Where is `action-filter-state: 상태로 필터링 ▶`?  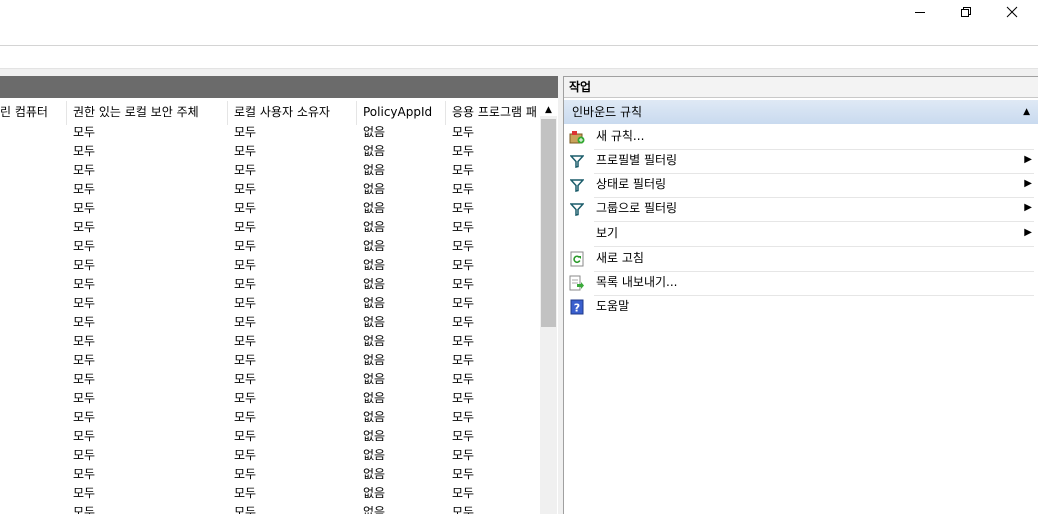 action-filter-state: 상태로 필터링 ▶ is located at coordinates (799, 185).